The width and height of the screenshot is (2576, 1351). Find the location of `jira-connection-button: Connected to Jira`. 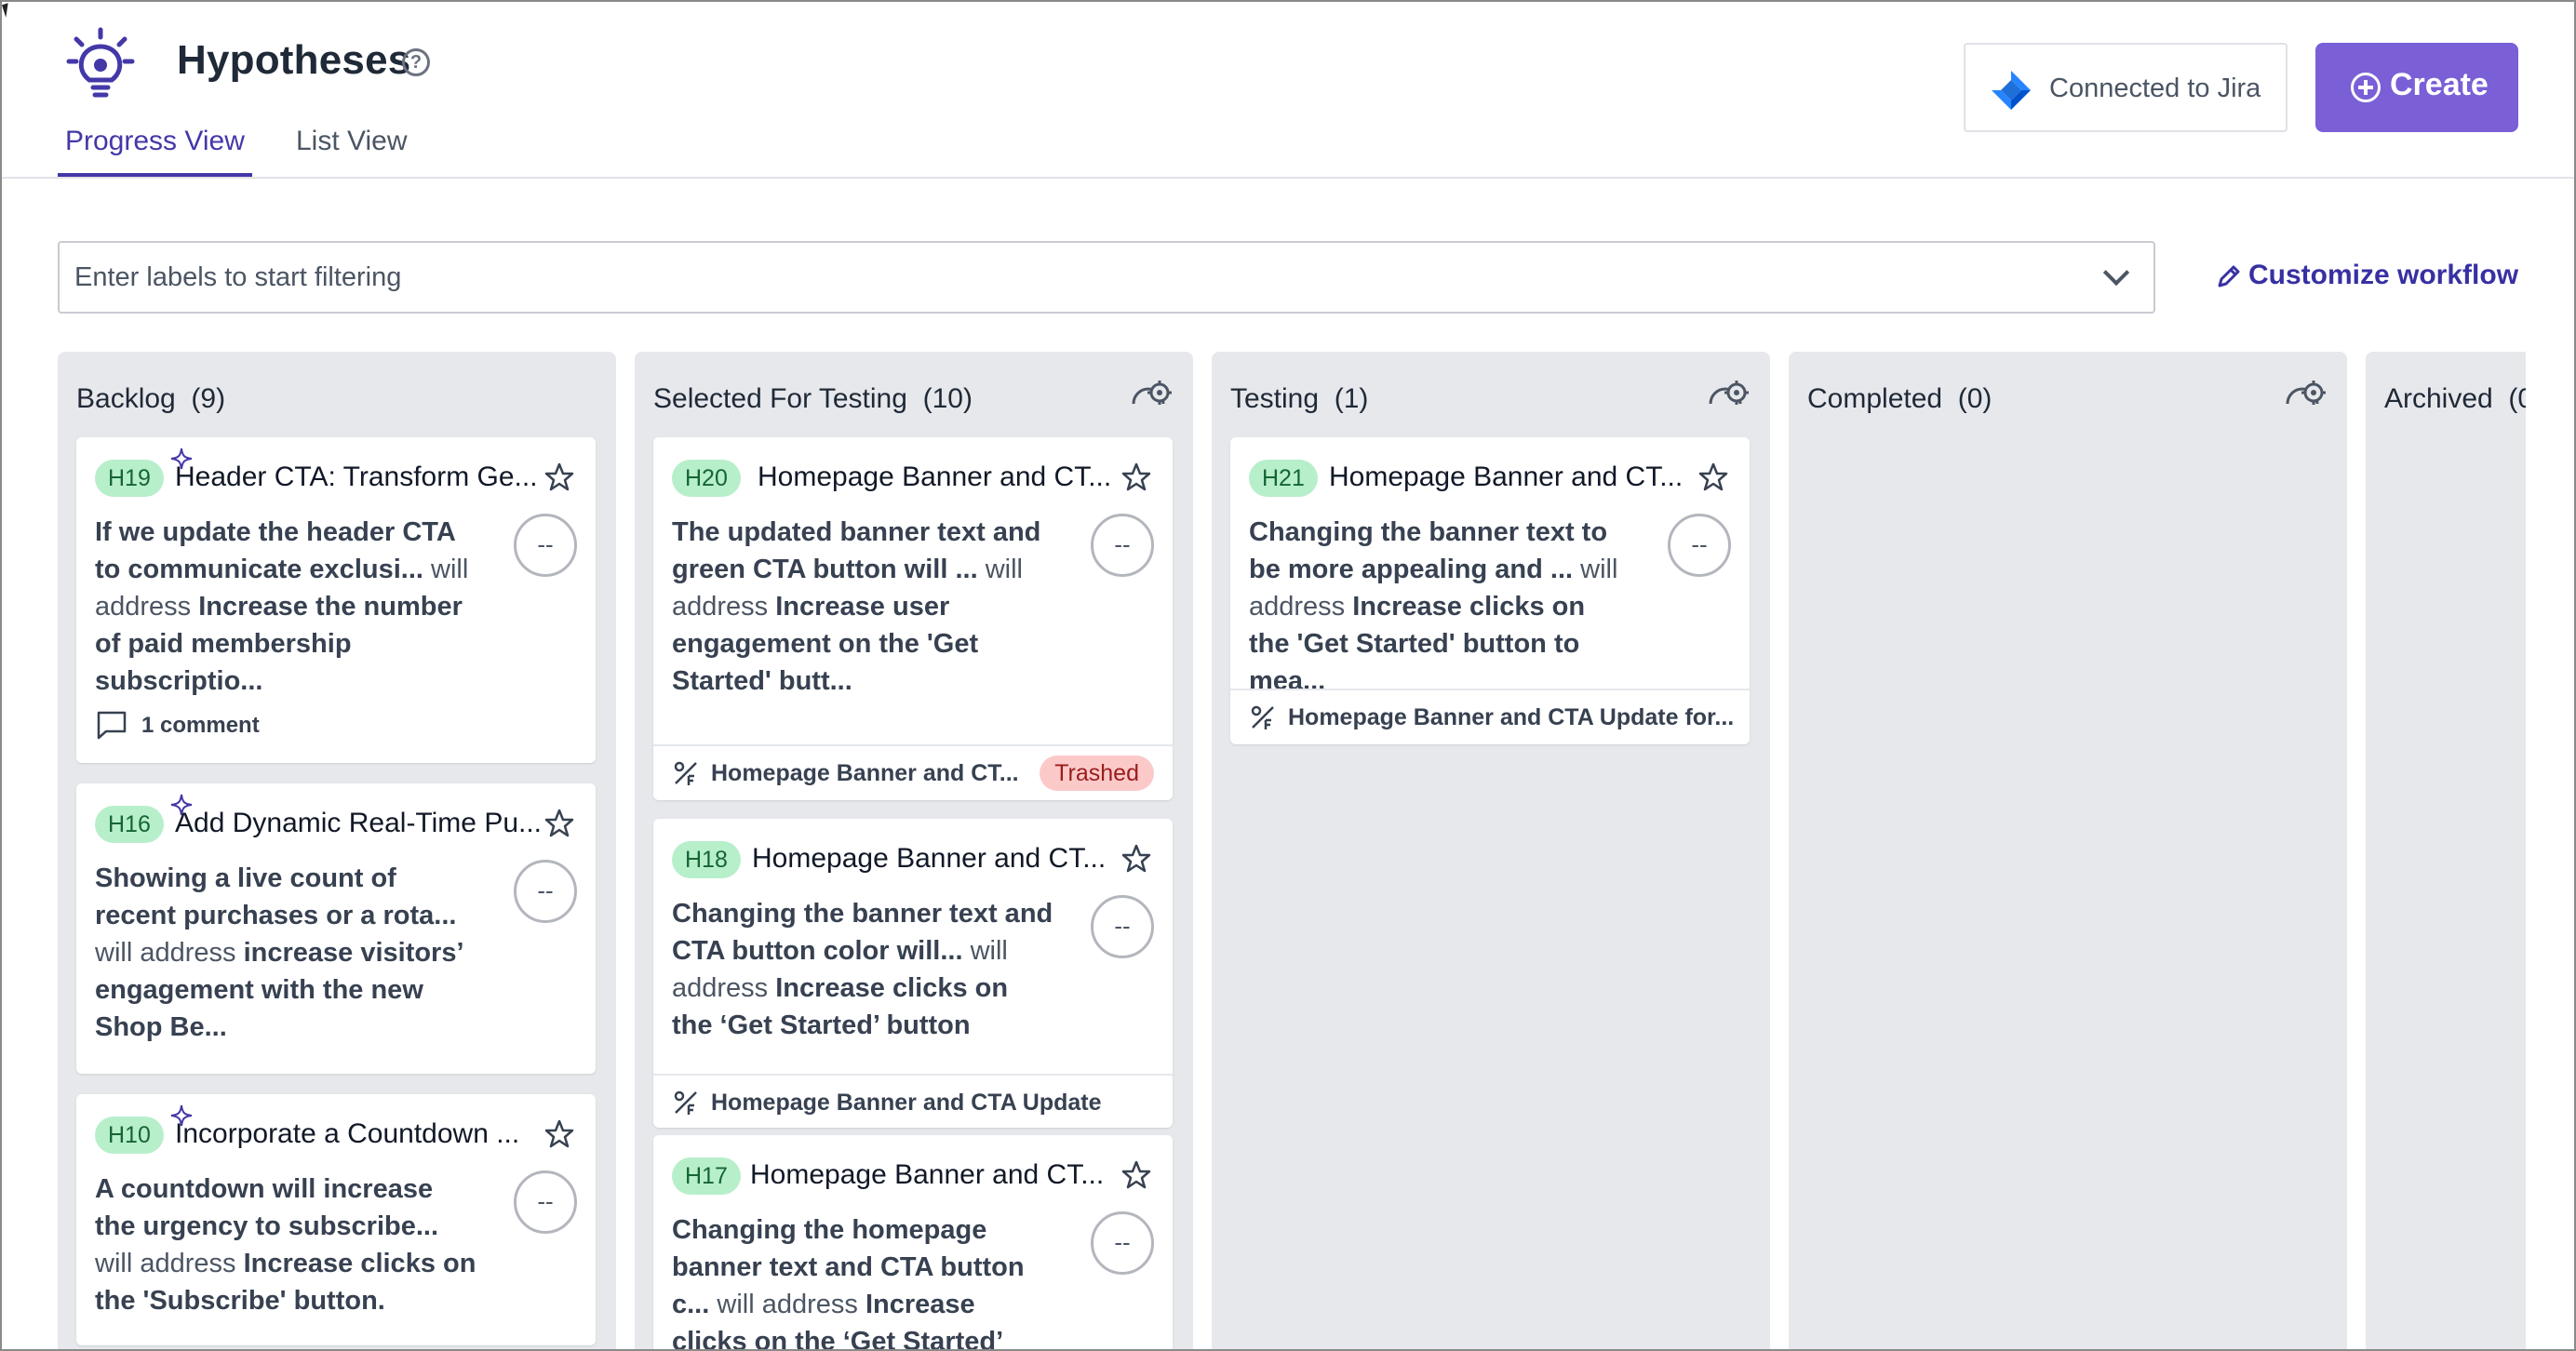

jira-connection-button: Connected to Jira is located at coordinates (2126, 87).